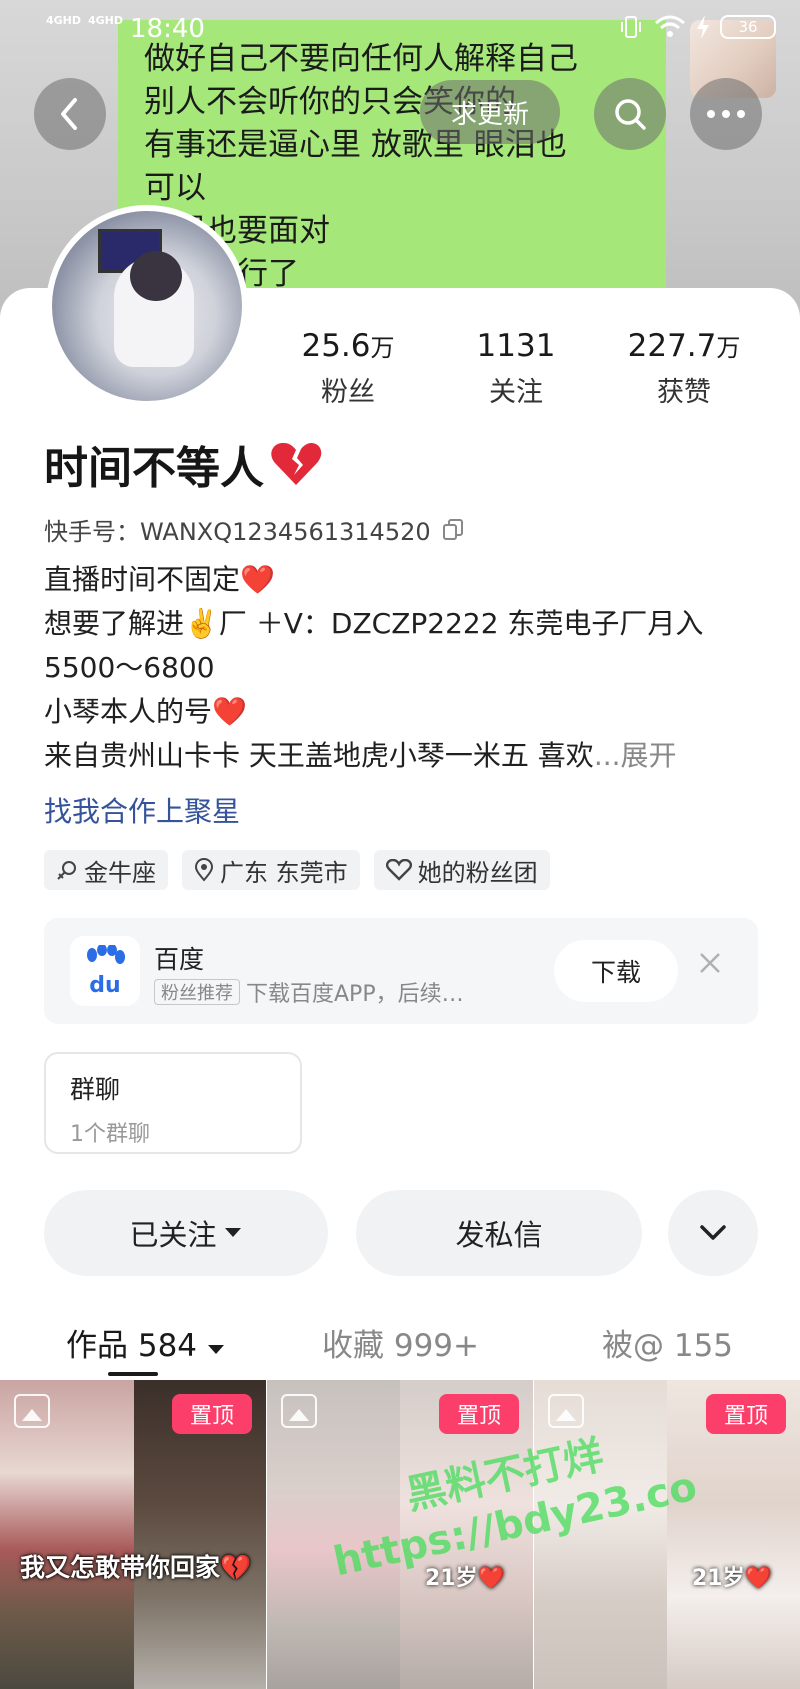  What do you see at coordinates (670, 26) in the screenshot?
I see `wifi-icon` at bounding box center [670, 26].